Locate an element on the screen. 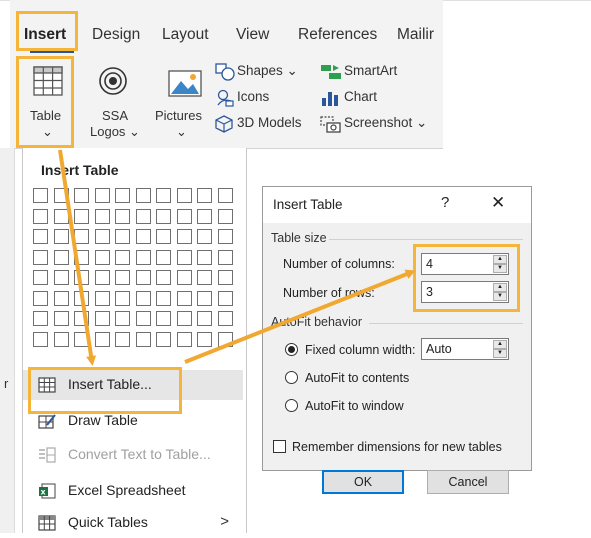 The image size is (591, 538). spin-up-icon: ▲ is located at coordinates (500, 344).